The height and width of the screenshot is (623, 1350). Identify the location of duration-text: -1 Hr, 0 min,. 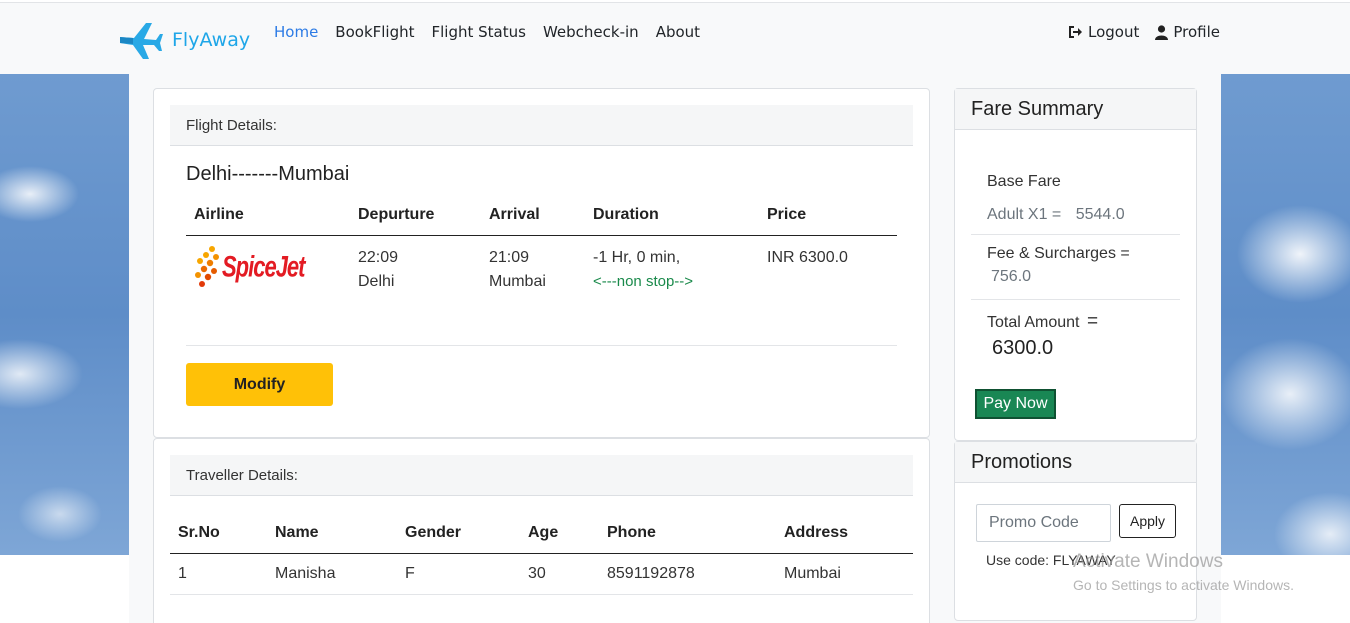
(637, 257).